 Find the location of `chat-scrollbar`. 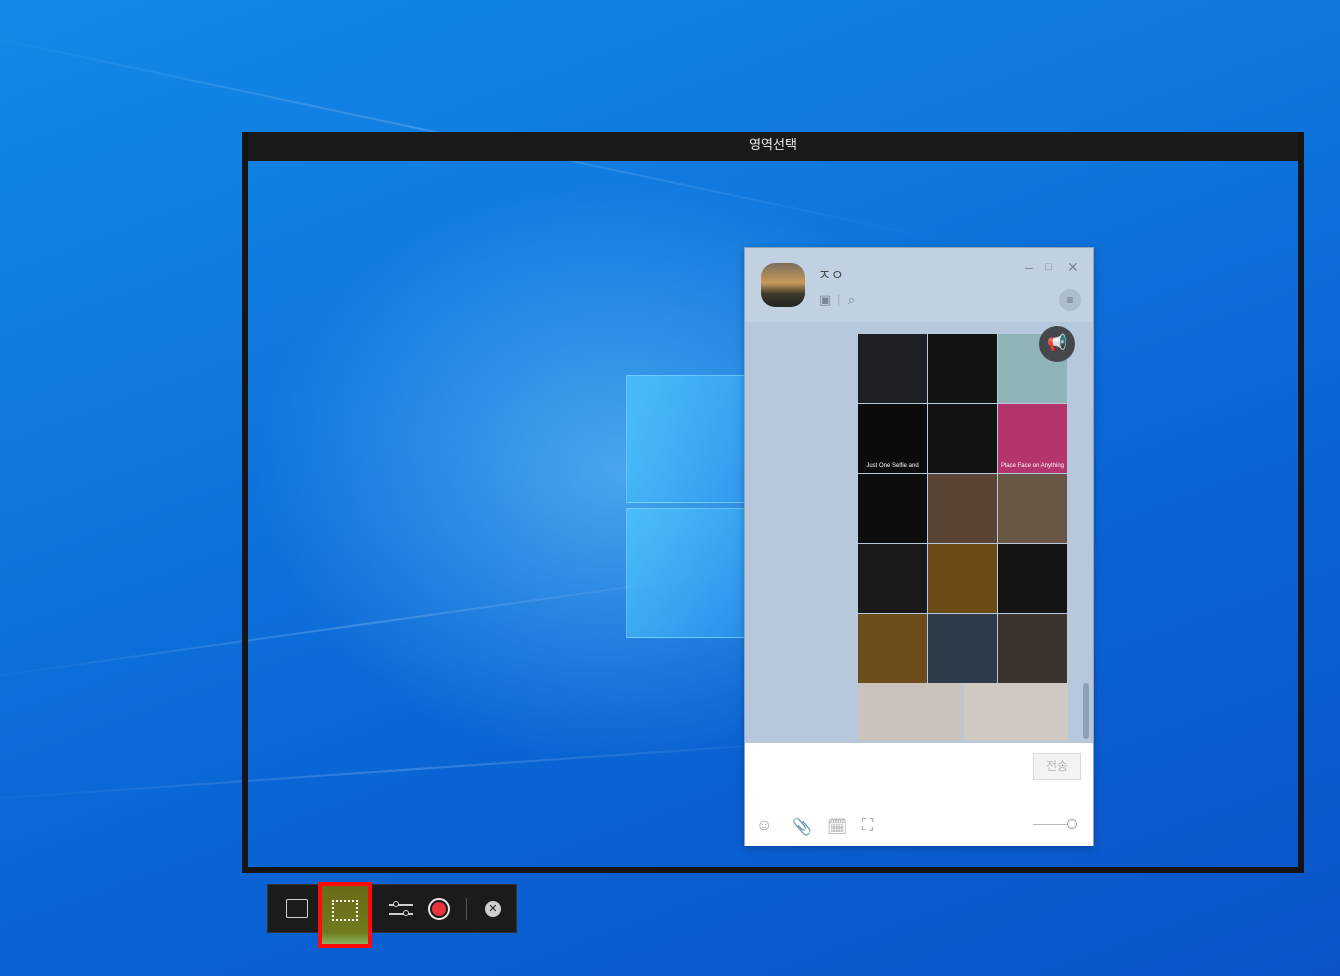

chat-scrollbar is located at coordinates (1086, 711).